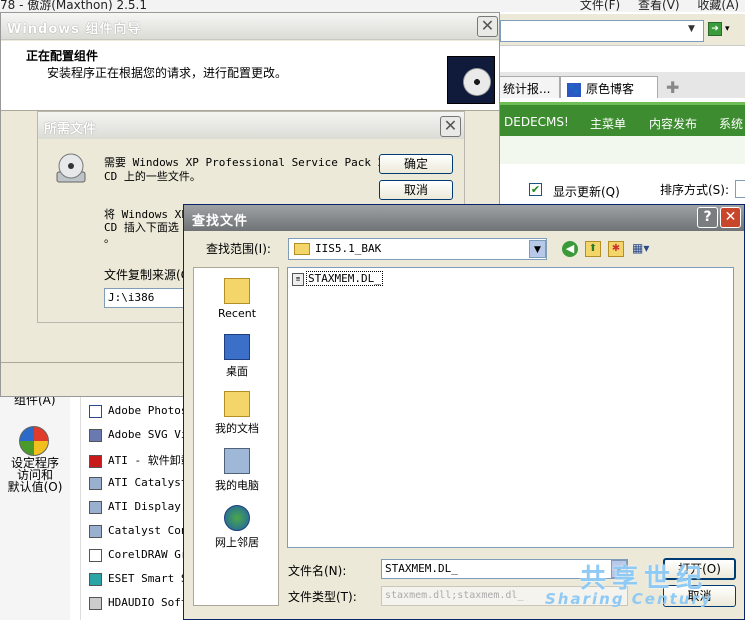 The height and width of the screenshot is (620, 745). What do you see at coordinates (672, 87) in the screenshot?
I see `new-tab-icon: ✚` at bounding box center [672, 87].